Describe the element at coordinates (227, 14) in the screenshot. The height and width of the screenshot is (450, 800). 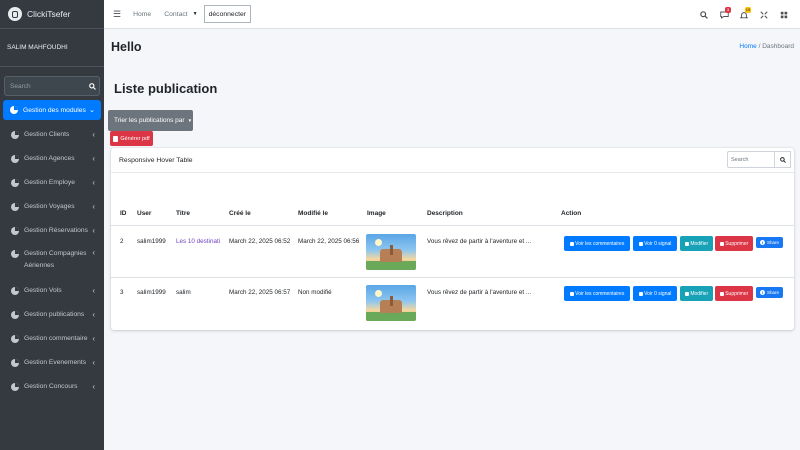
I see `logout-button: déconnecter` at that location.